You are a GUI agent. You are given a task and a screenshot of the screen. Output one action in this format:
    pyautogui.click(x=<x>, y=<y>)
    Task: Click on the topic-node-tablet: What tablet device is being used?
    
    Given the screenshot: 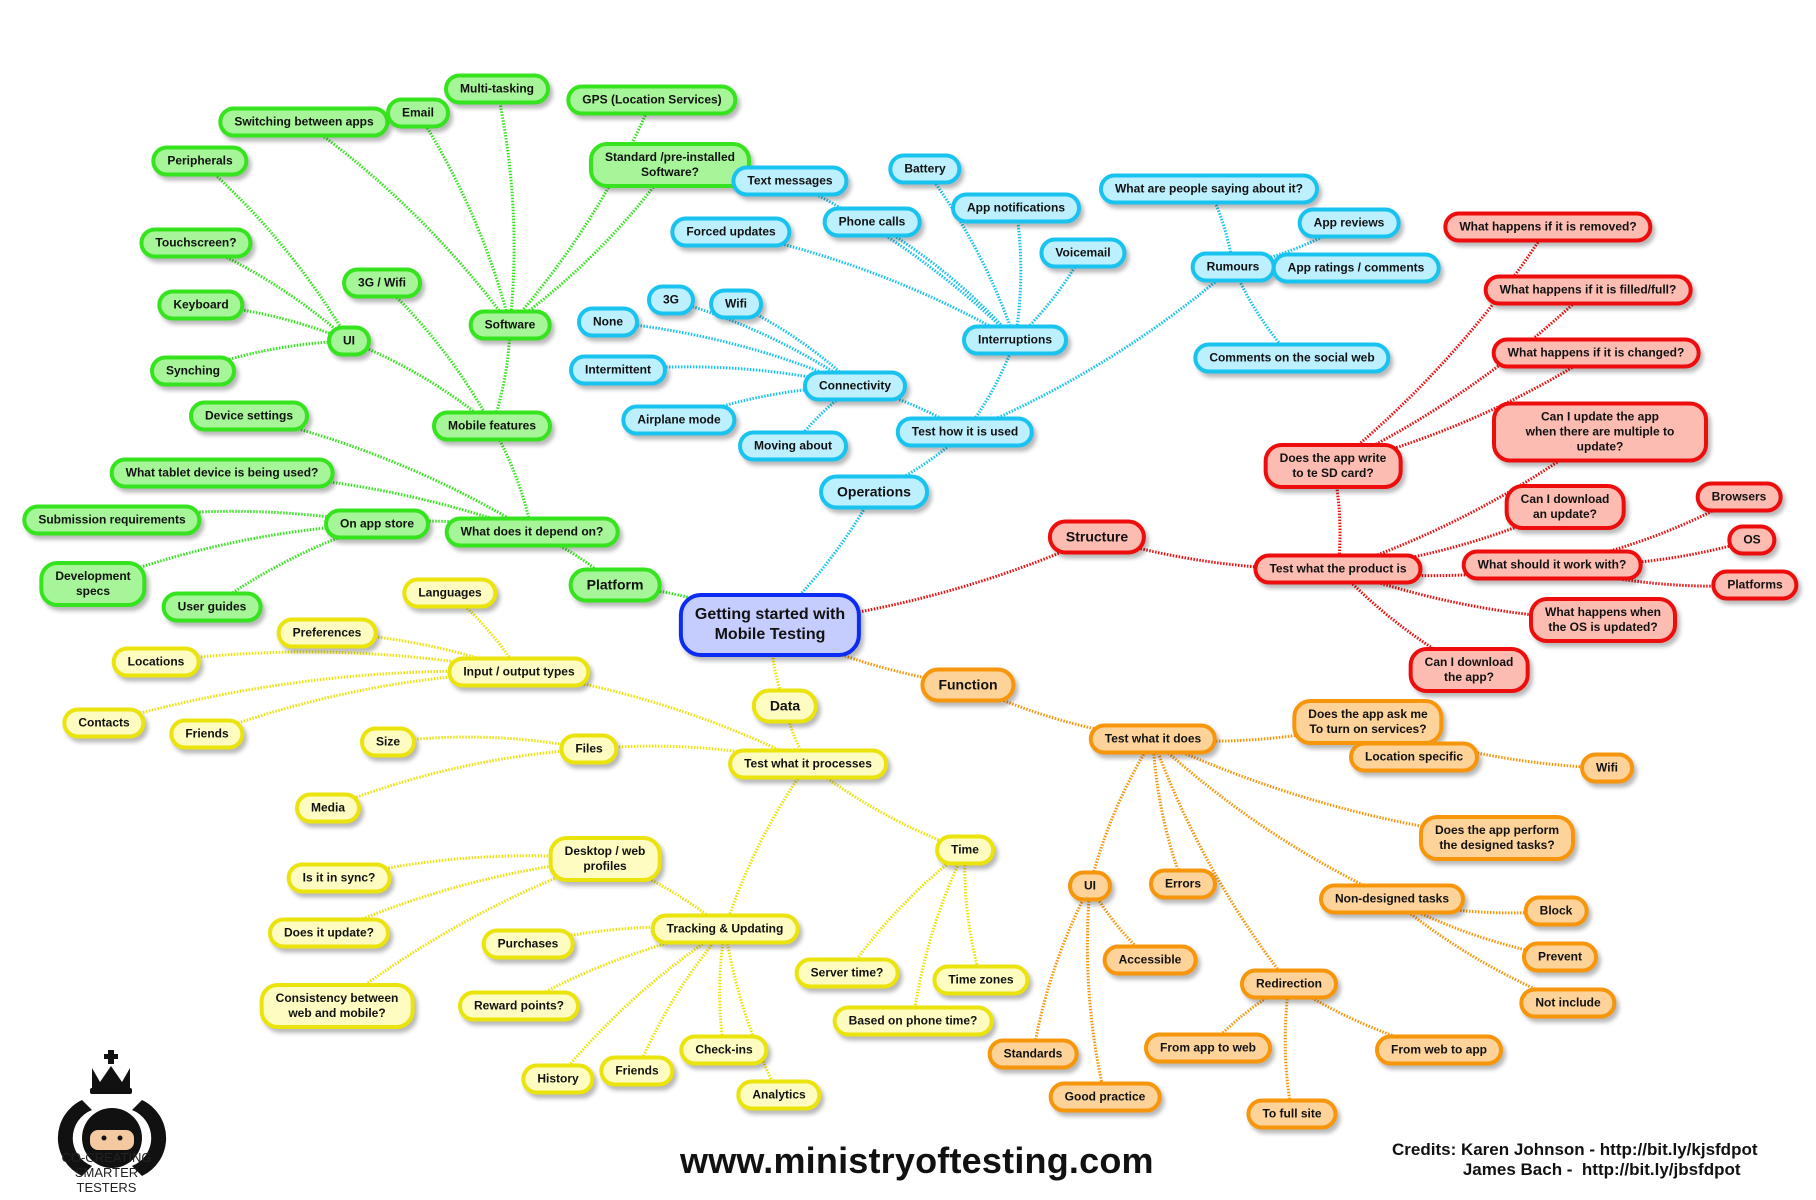 What is the action you would take?
    pyautogui.click(x=222, y=473)
    